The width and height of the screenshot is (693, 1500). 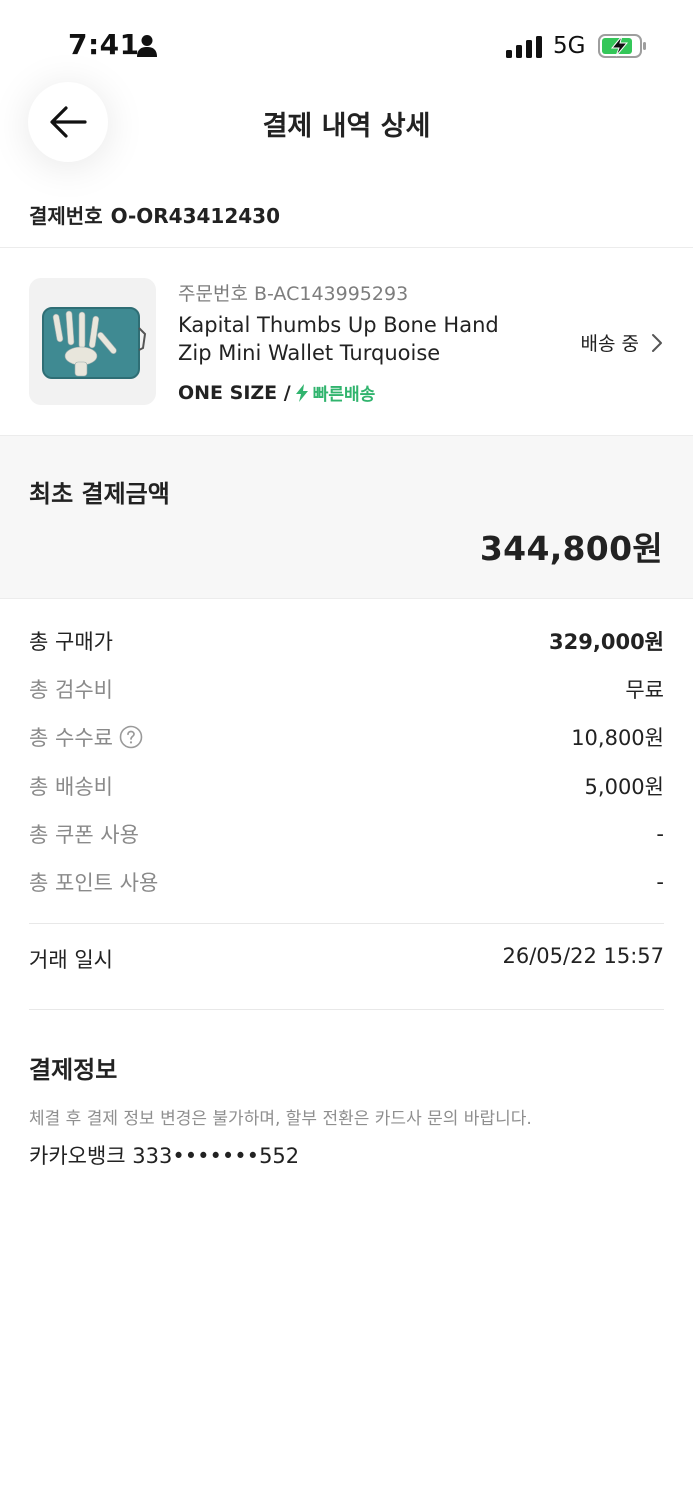 I want to click on breakdown-label: 총 수수료, so click(x=71, y=738).